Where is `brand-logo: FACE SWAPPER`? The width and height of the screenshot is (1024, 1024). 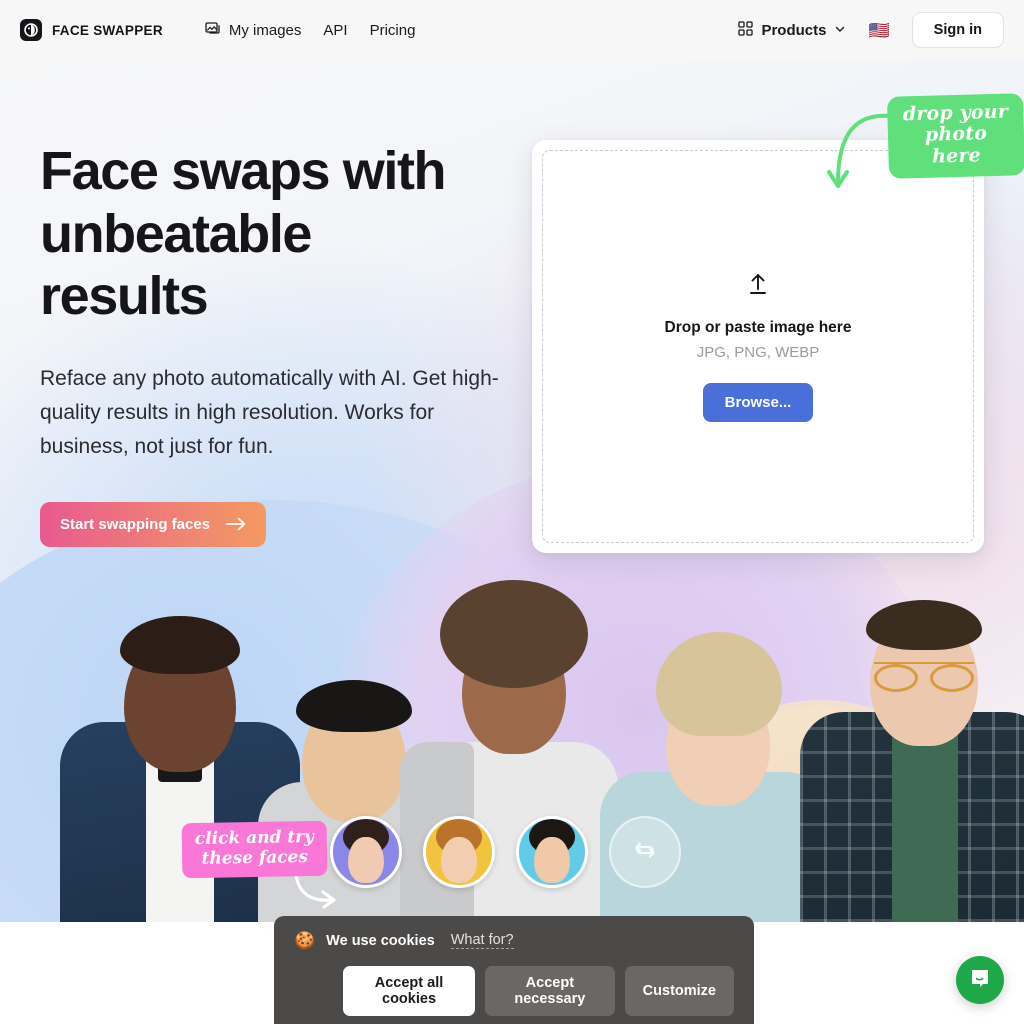
brand-logo: FACE SWAPPER is located at coordinates (91, 30).